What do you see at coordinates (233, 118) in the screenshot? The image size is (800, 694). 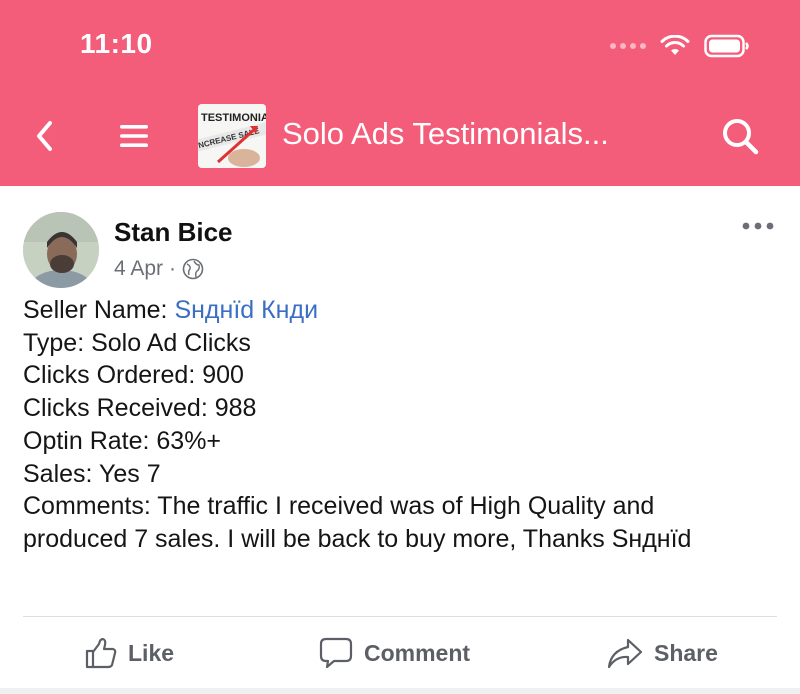 I see `thumb-caption-top: TESTIMONIAL` at bounding box center [233, 118].